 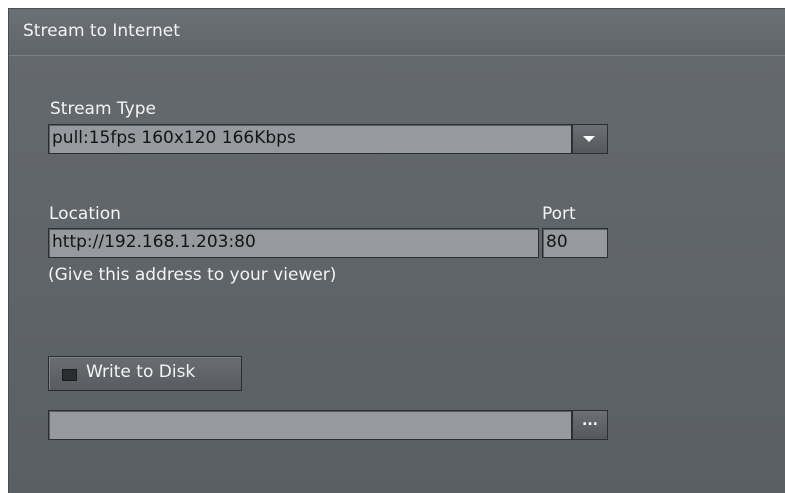 What do you see at coordinates (293, 243) in the screenshot?
I see `location-field: http://192.168.1.203:80` at bounding box center [293, 243].